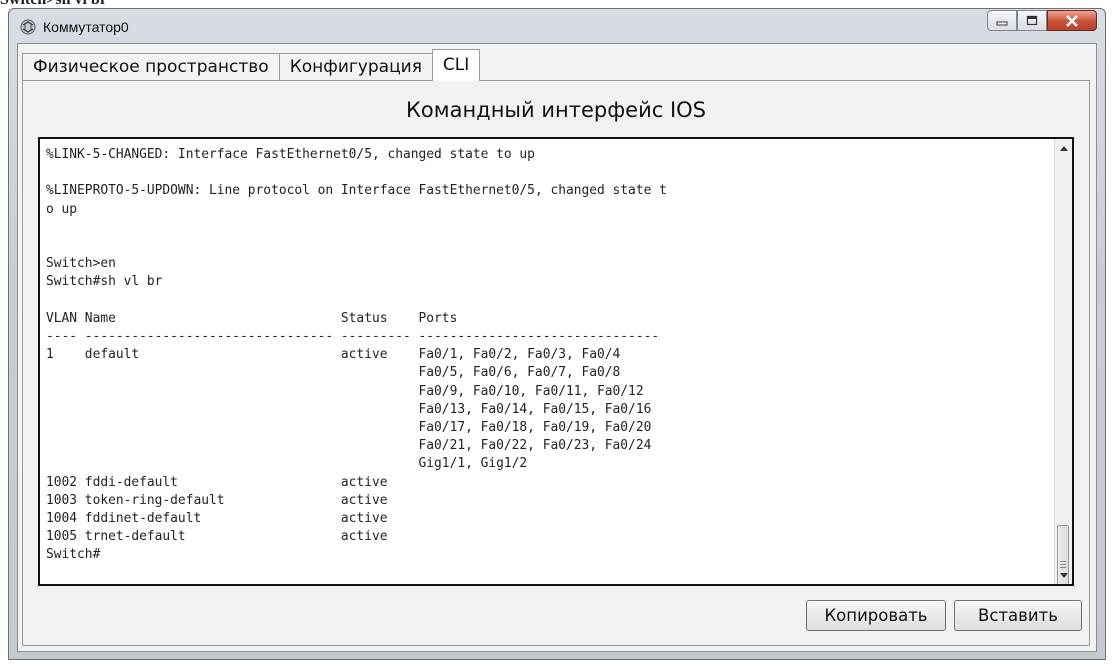 Image resolution: width=1113 pixels, height=666 pixels. What do you see at coordinates (86, 27) in the screenshot?
I see `window-title: Коммутатор0` at bounding box center [86, 27].